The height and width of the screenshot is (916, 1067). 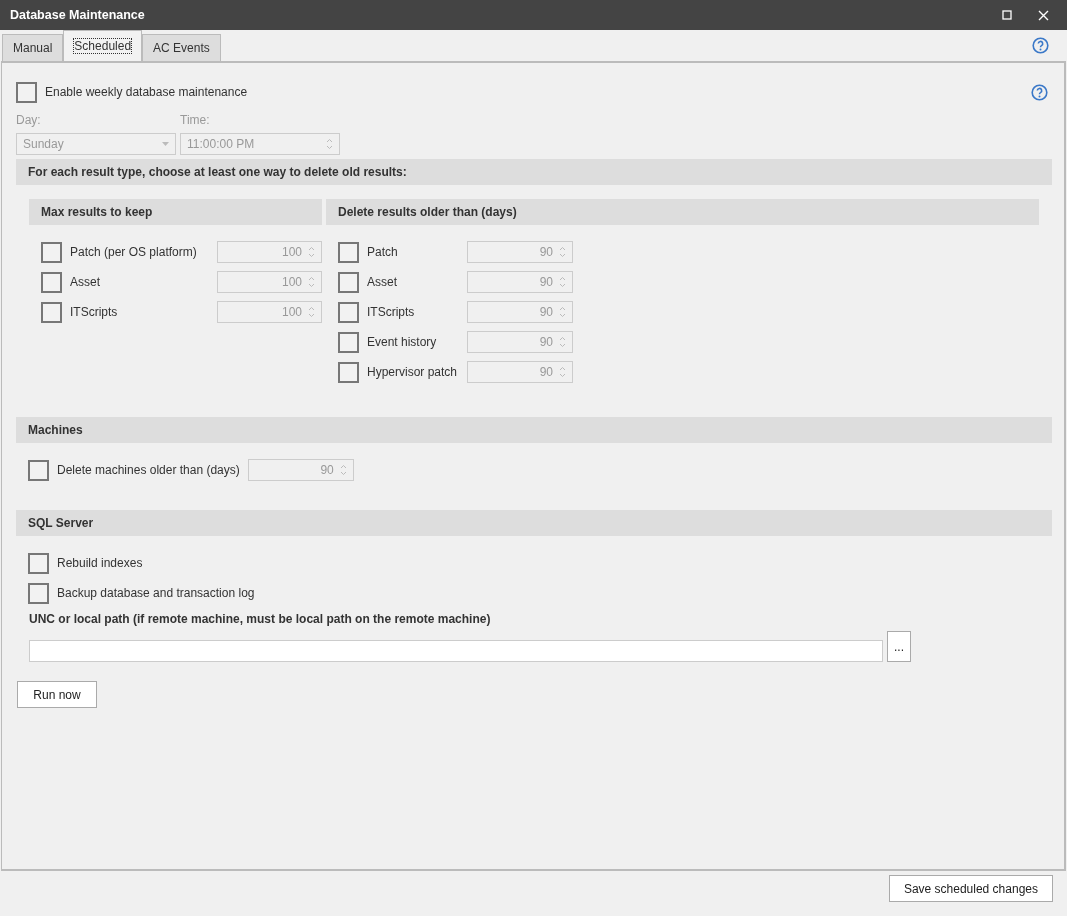 I want to click on section-header: Machines, so click(x=534, y=430).